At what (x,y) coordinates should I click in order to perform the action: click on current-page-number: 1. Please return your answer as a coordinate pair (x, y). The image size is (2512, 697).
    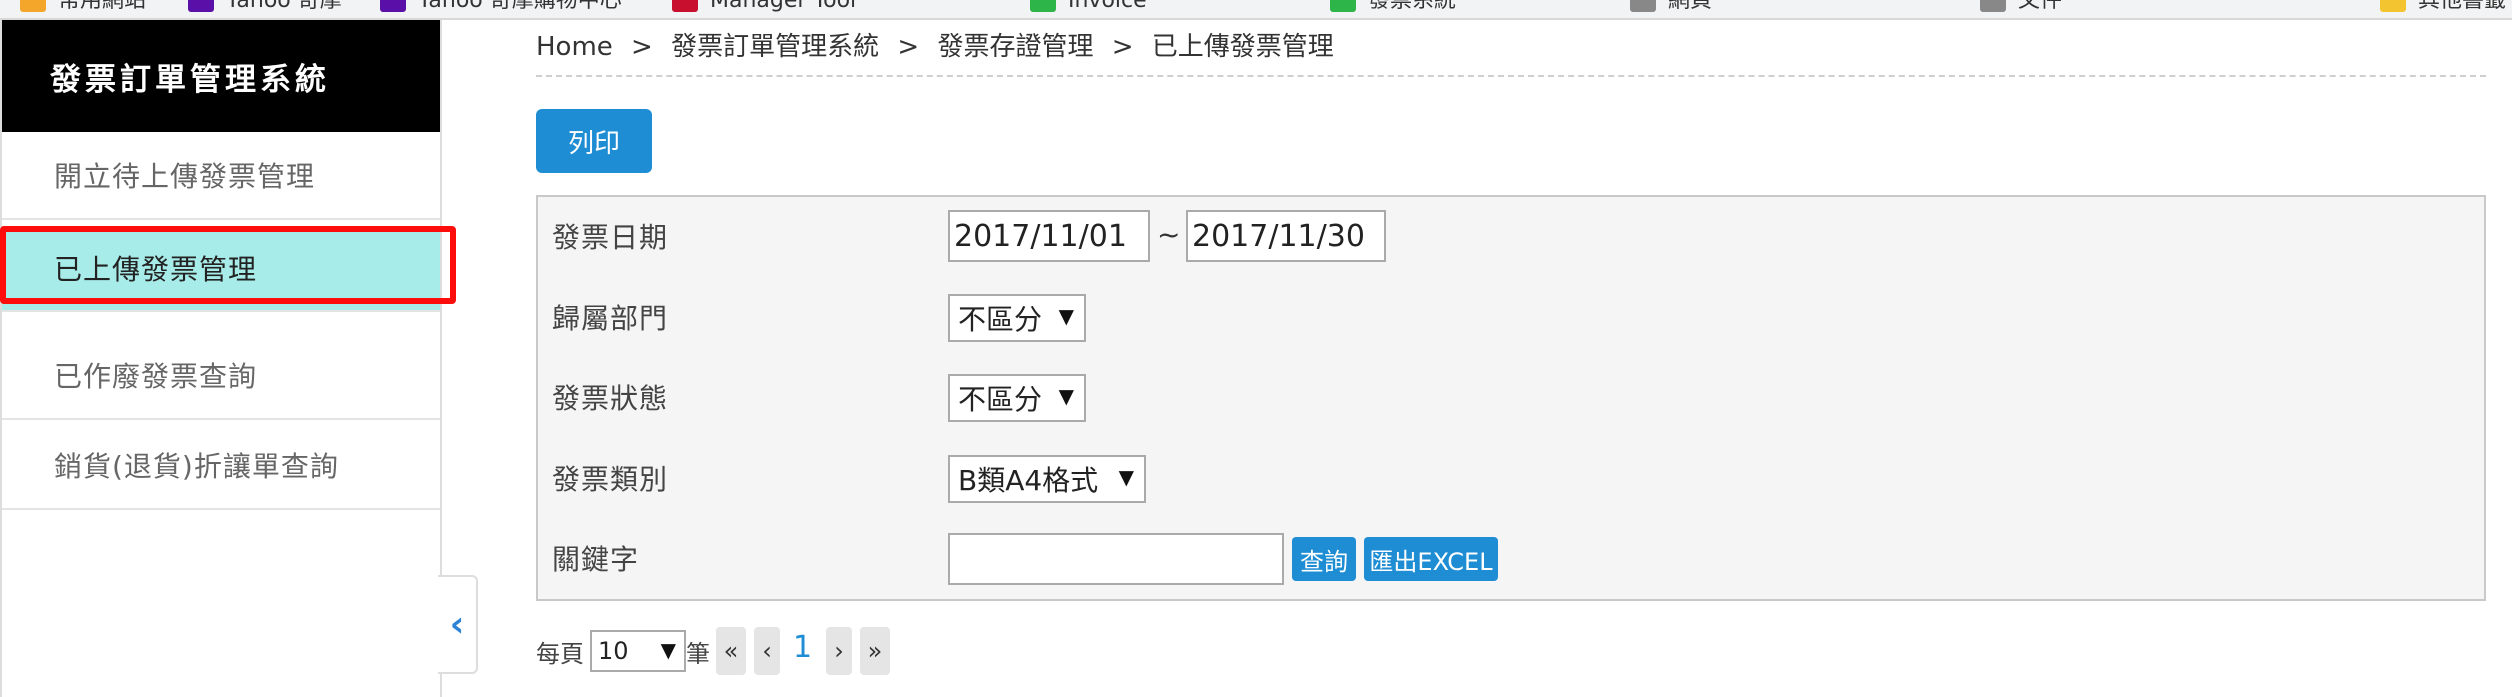
    Looking at the image, I should click on (802, 647).